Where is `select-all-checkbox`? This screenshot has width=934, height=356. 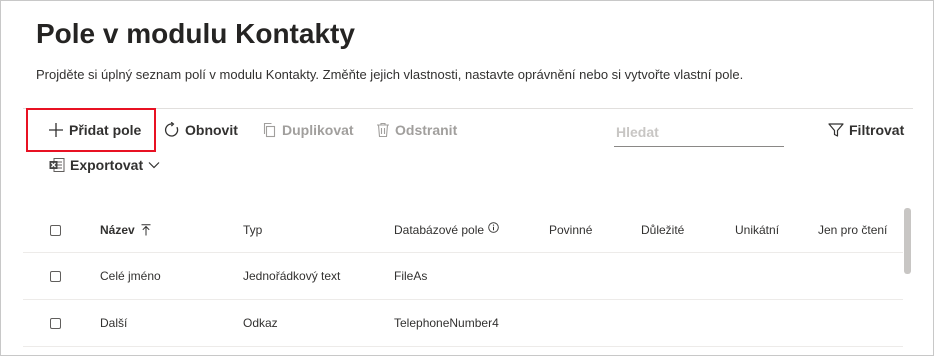
select-all-checkbox is located at coordinates (55, 230).